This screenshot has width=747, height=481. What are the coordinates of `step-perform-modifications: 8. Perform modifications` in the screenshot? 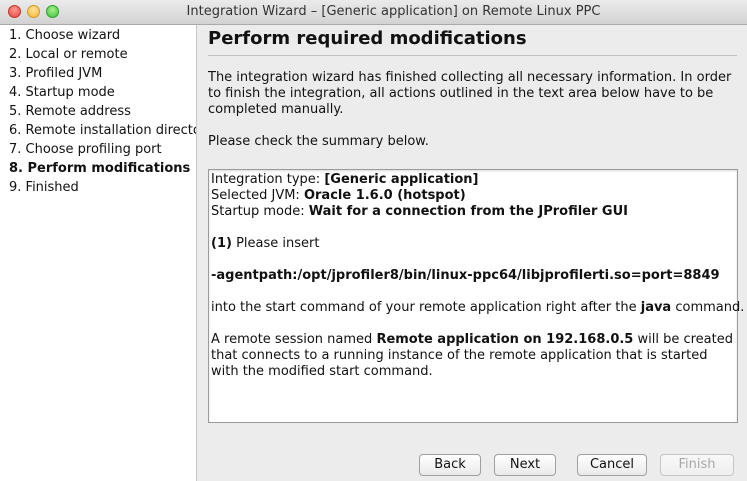 It's located at (100, 168).